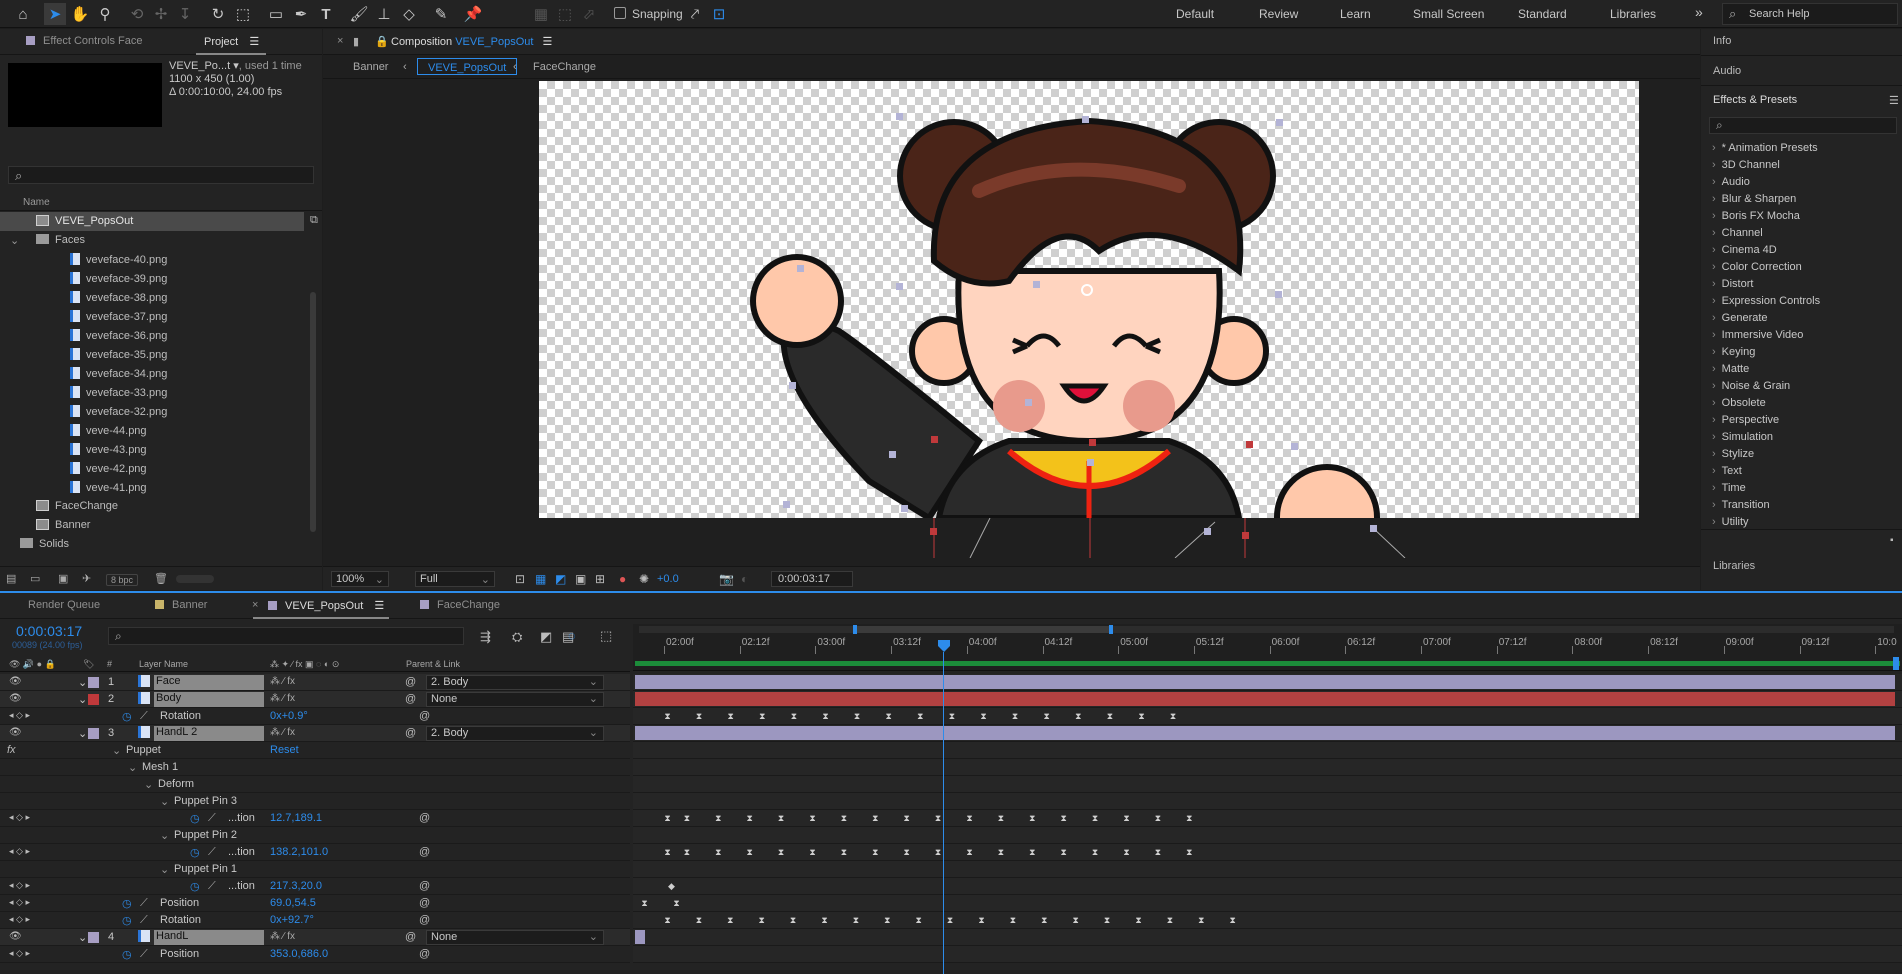 This screenshot has height=974, width=1902. What do you see at coordinates (152, 335) in the screenshot?
I see `project-item: veveface-36.png` at bounding box center [152, 335].